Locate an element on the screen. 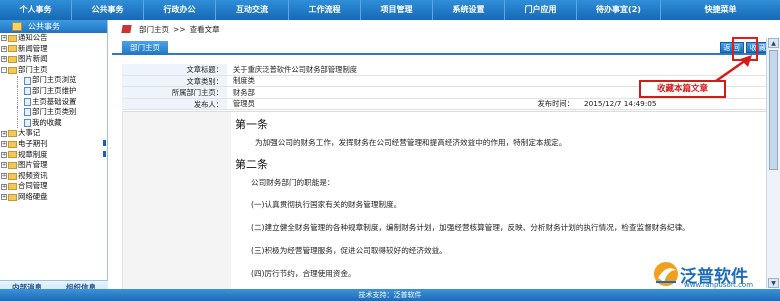 The width and height of the screenshot is (780, 301). home-icon is located at coordinates (126, 29).